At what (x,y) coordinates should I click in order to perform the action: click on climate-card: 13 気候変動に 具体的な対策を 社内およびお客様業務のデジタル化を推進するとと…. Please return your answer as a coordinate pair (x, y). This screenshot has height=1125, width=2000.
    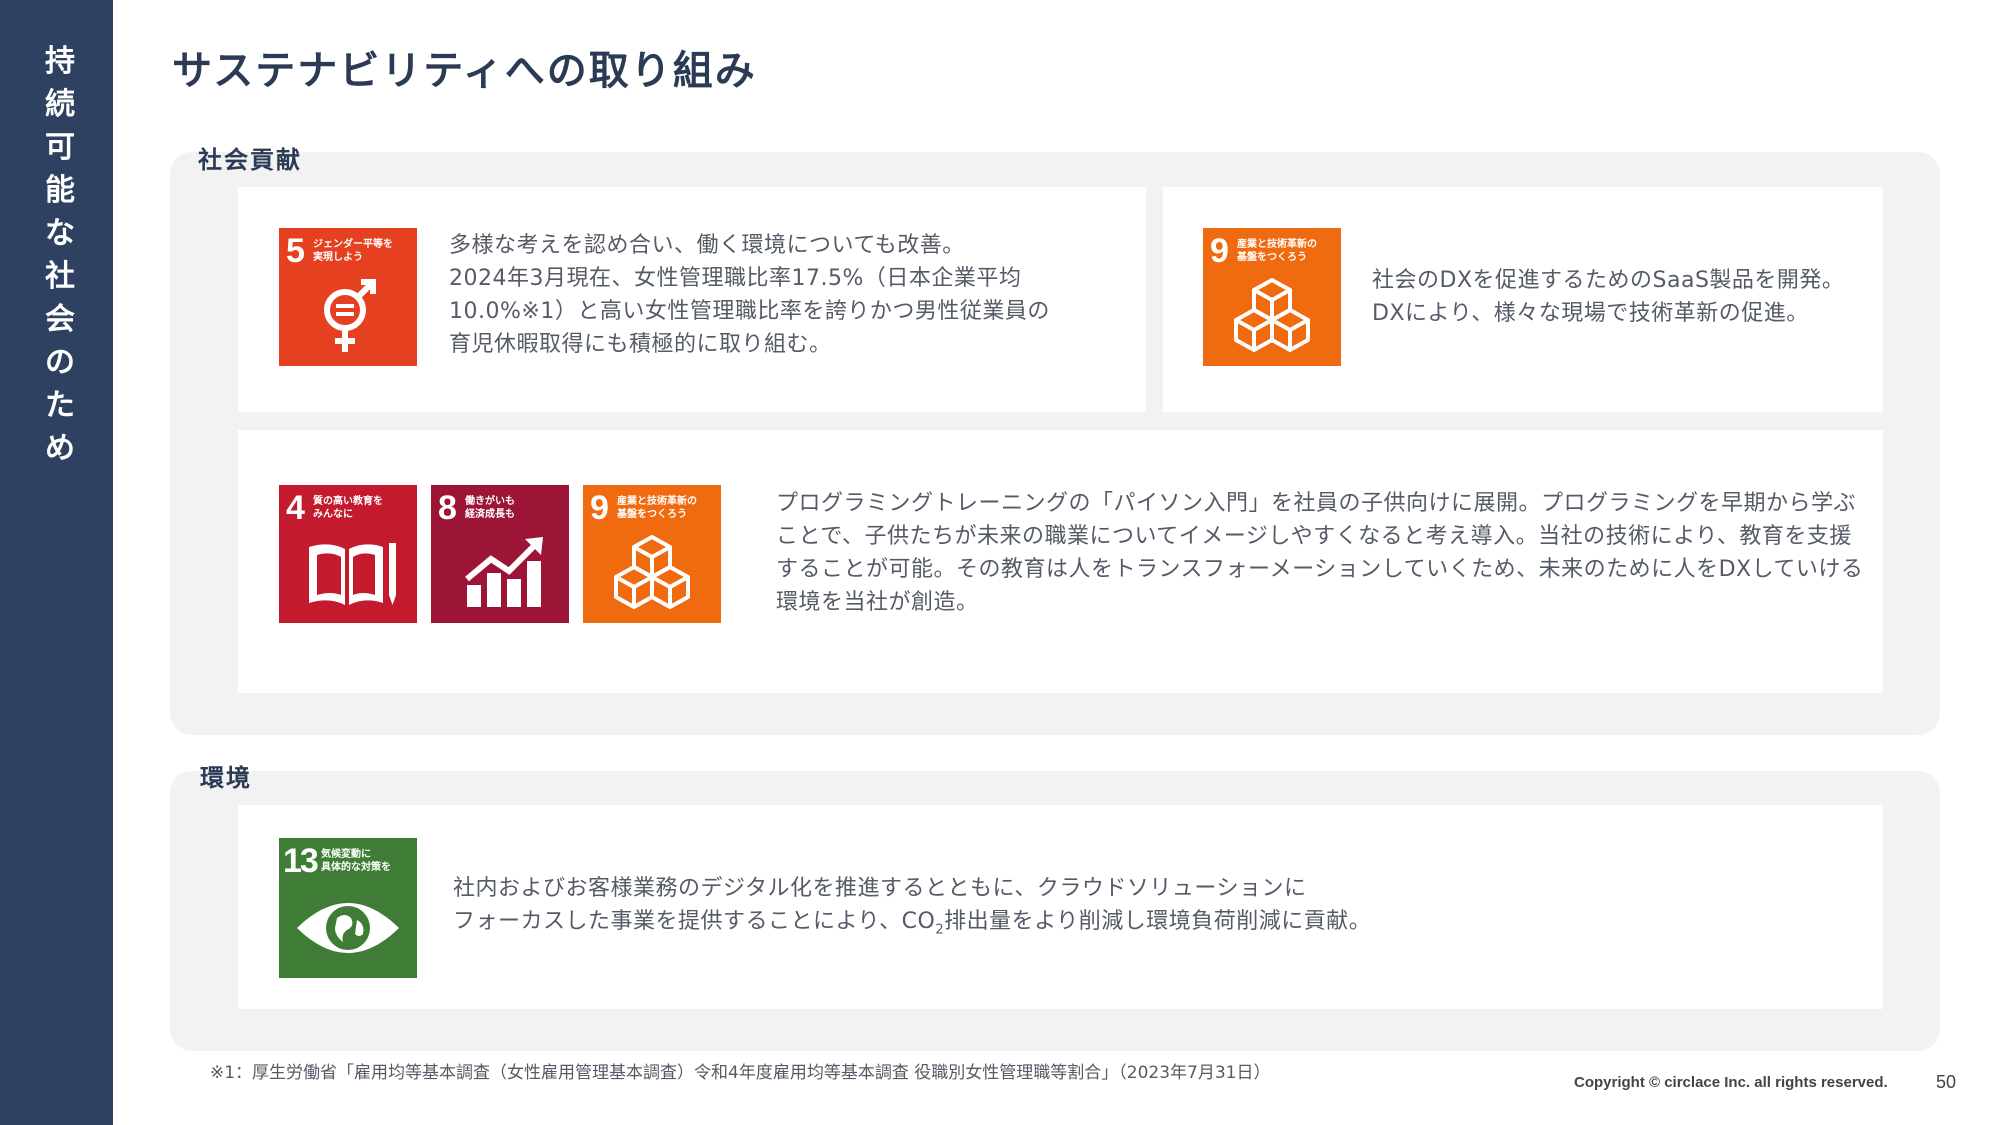
    Looking at the image, I should click on (1060, 907).